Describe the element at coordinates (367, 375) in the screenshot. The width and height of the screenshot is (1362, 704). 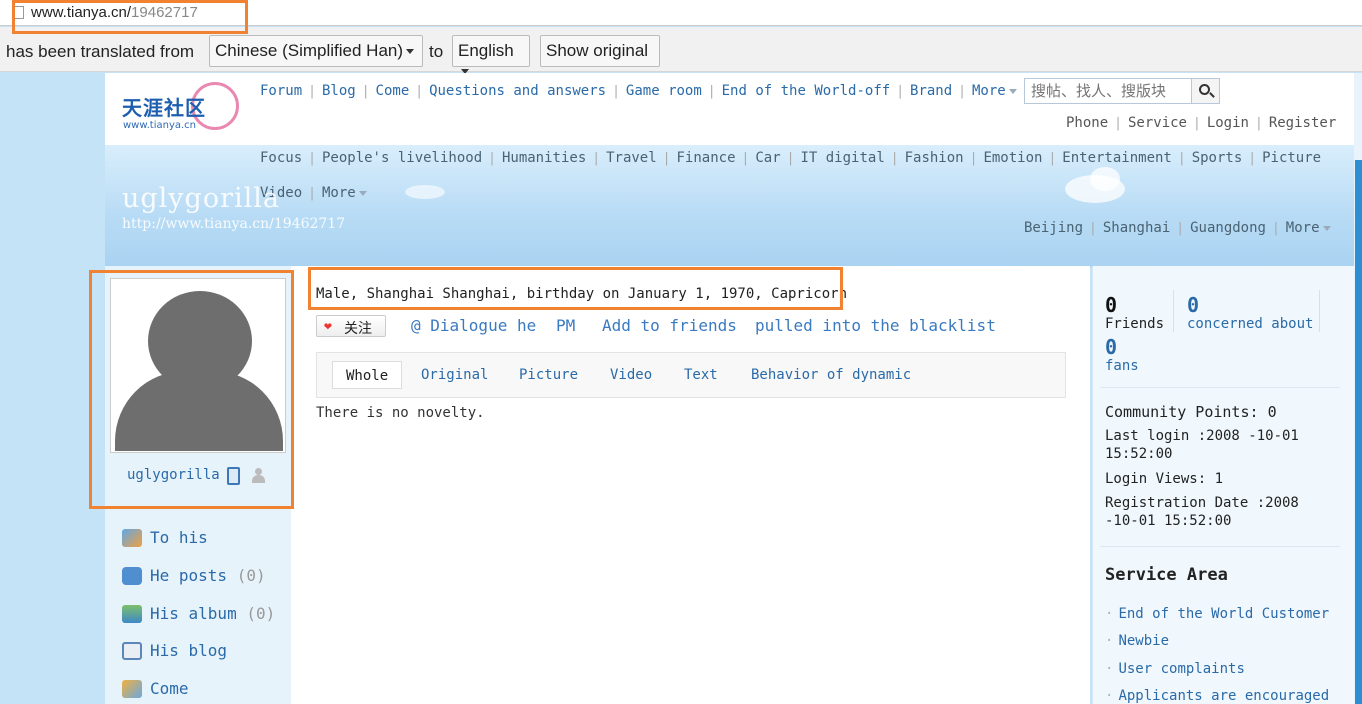
I see `tab-whole: Whole` at that location.